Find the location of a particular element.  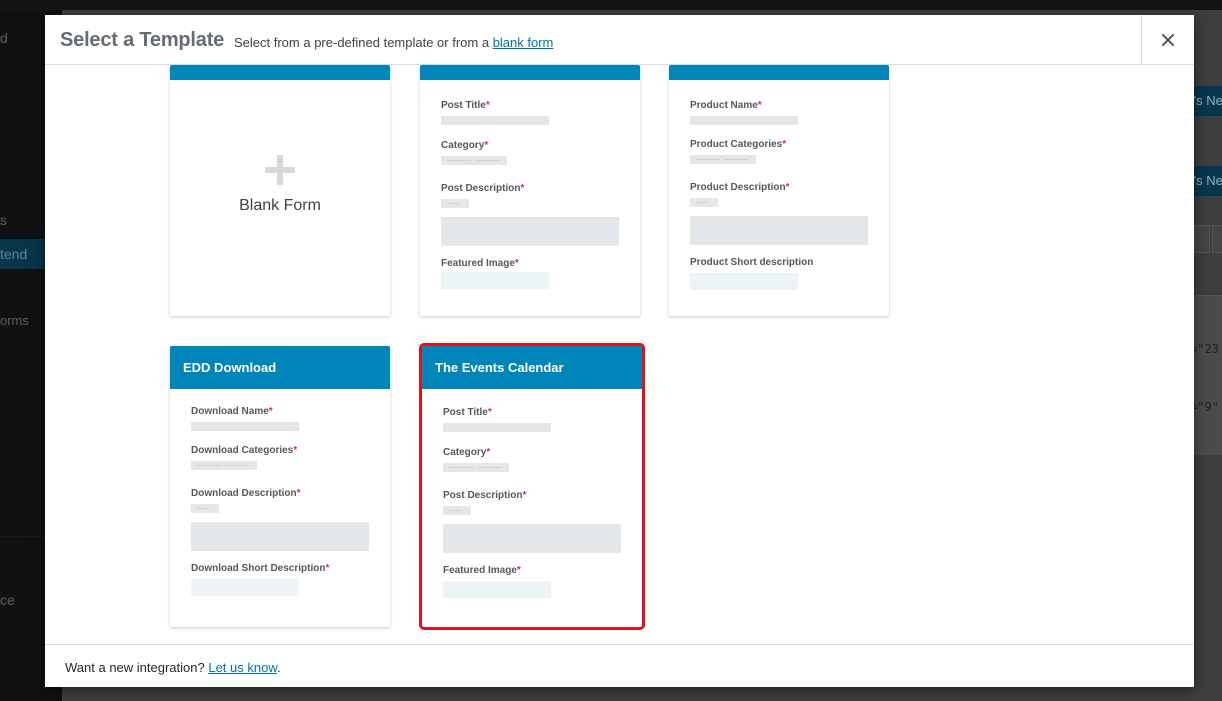

card-title: EDD Download is located at coordinates (280, 367).